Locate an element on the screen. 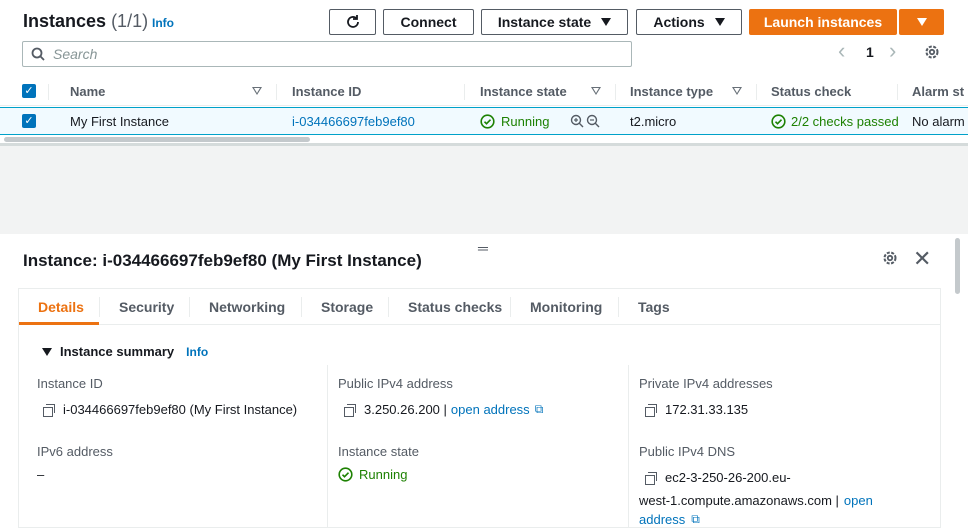  instance-id-value: i-034466697feb9ef80 (My First Instance) is located at coordinates (170, 409).